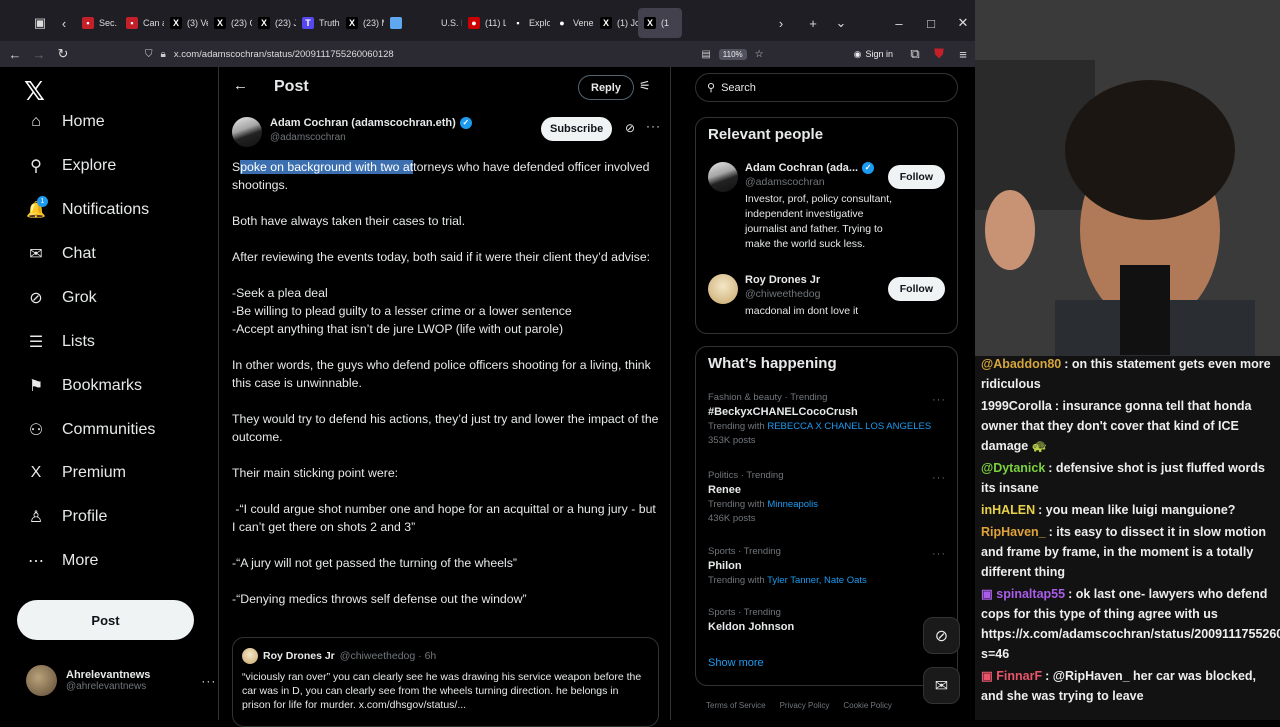 This screenshot has width=1280, height=727. What do you see at coordinates (363, 123) in the screenshot?
I see `author-name: Adam Cochran (adamscochran.eth)` at bounding box center [363, 123].